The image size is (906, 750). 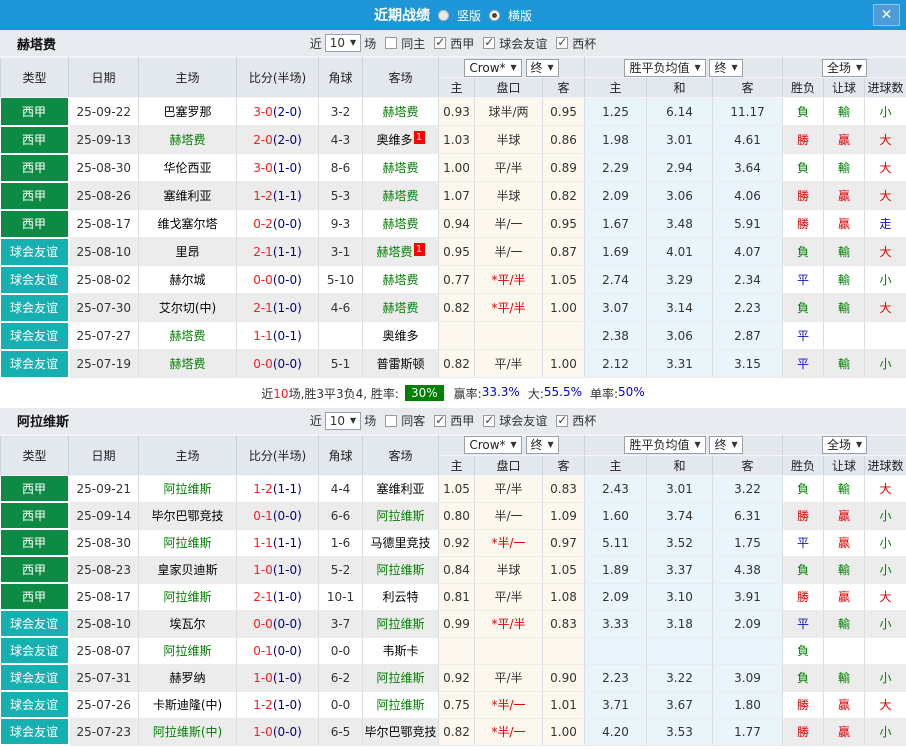 I want to click on summary-record: 场,胜3平3负4, 胜率:, so click(x=343, y=393).